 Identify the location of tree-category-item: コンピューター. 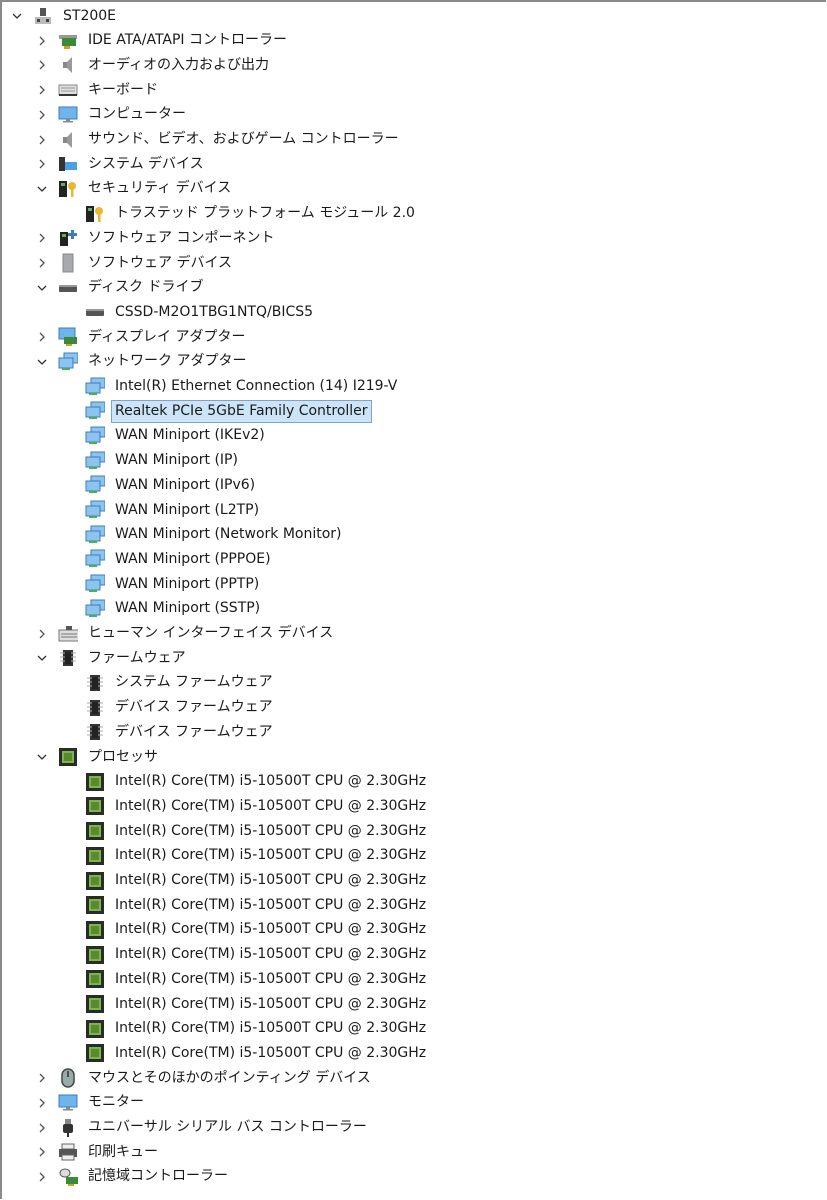
(95, 115).